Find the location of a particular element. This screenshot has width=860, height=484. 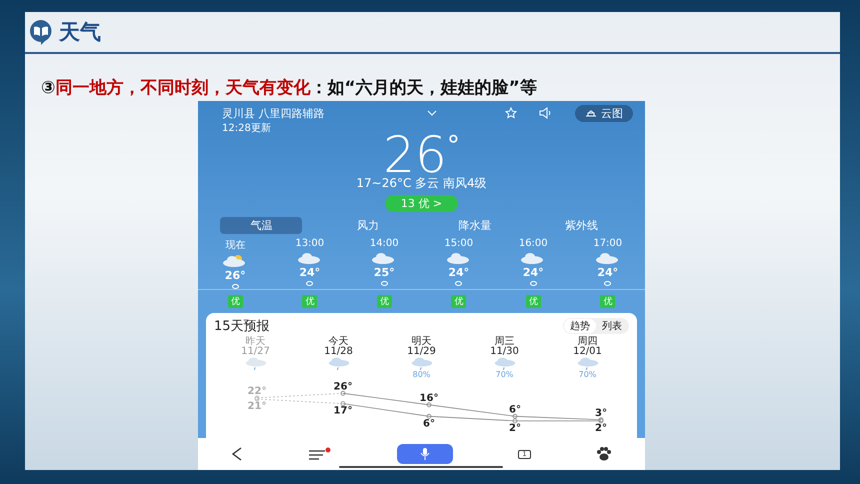

high-temperature: 22° is located at coordinates (257, 391).